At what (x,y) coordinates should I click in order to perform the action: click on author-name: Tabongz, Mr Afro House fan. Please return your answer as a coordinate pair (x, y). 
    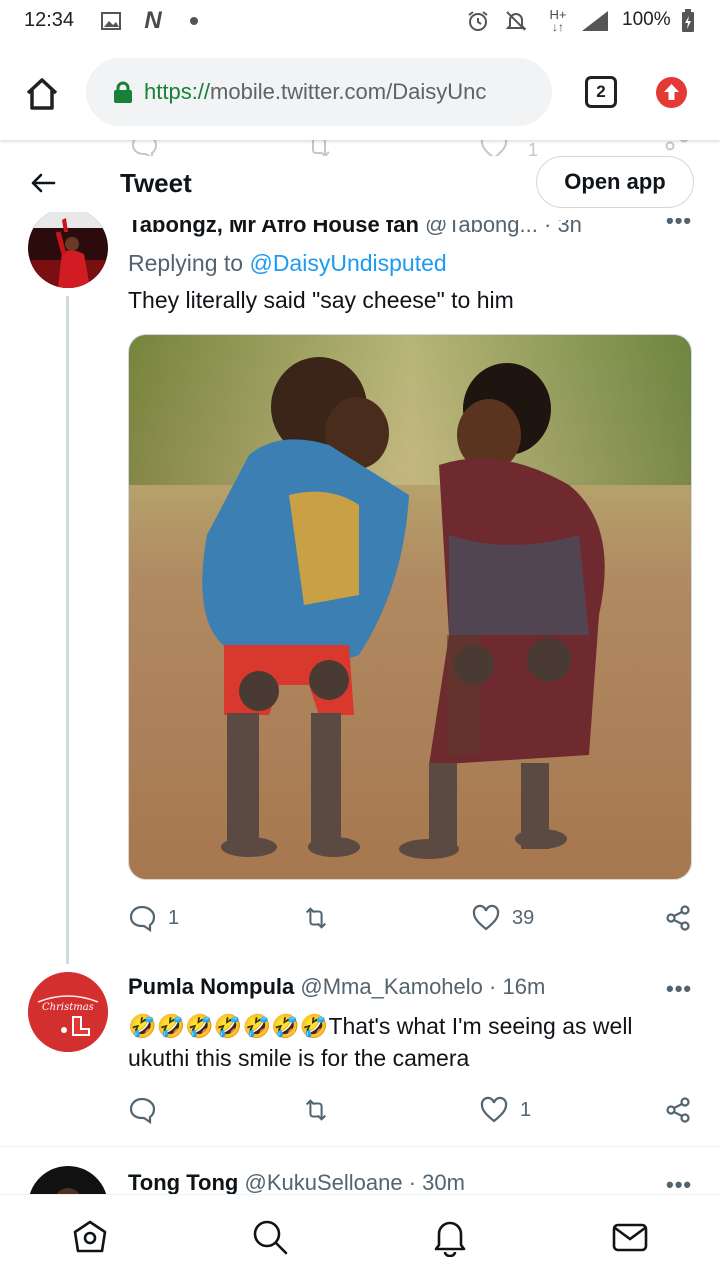
    Looking at the image, I should click on (273, 228).